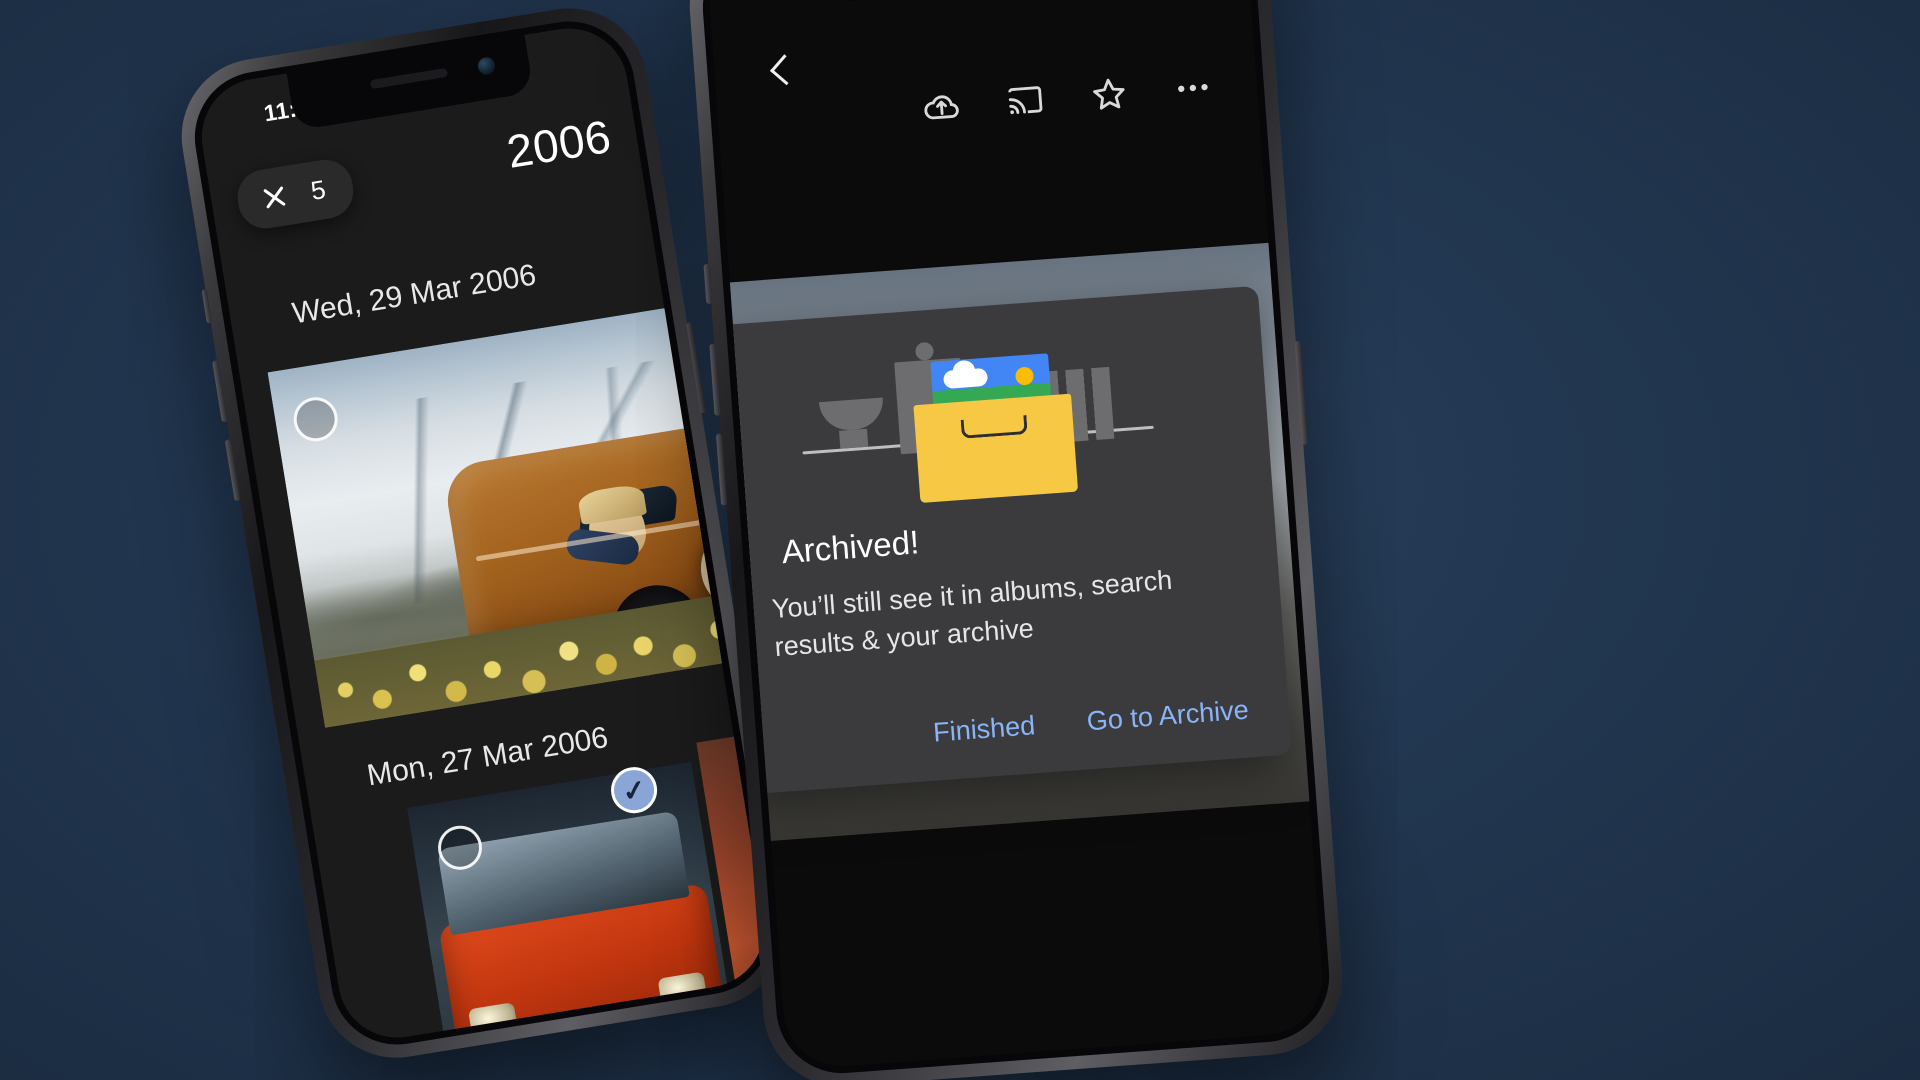 The width and height of the screenshot is (1920, 1080). What do you see at coordinates (1109, 94) in the screenshot?
I see `star-outline-icon` at bounding box center [1109, 94].